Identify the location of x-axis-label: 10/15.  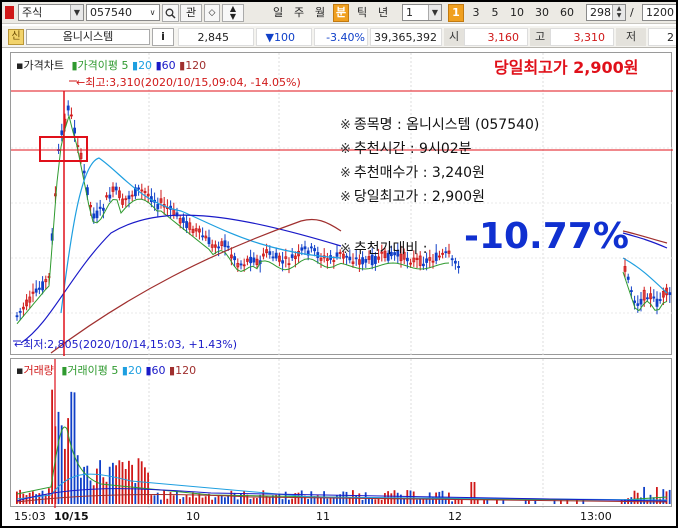
(71, 516).